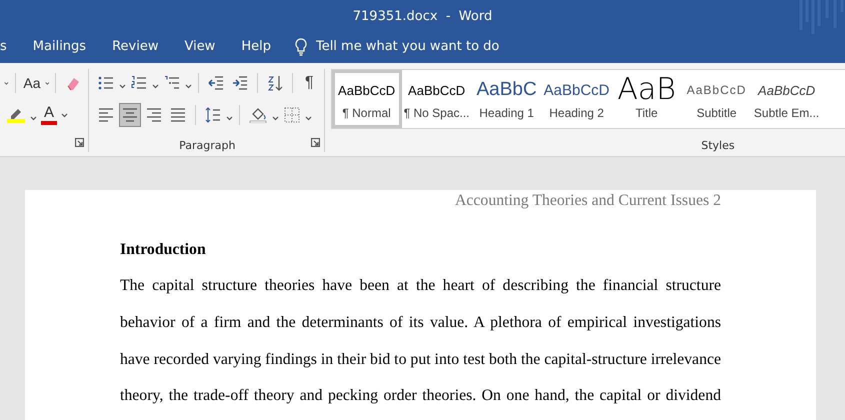 Image resolution: width=845 pixels, height=420 pixels. What do you see at coordinates (199, 46) in the screenshot?
I see `ribbon-tab: View` at bounding box center [199, 46].